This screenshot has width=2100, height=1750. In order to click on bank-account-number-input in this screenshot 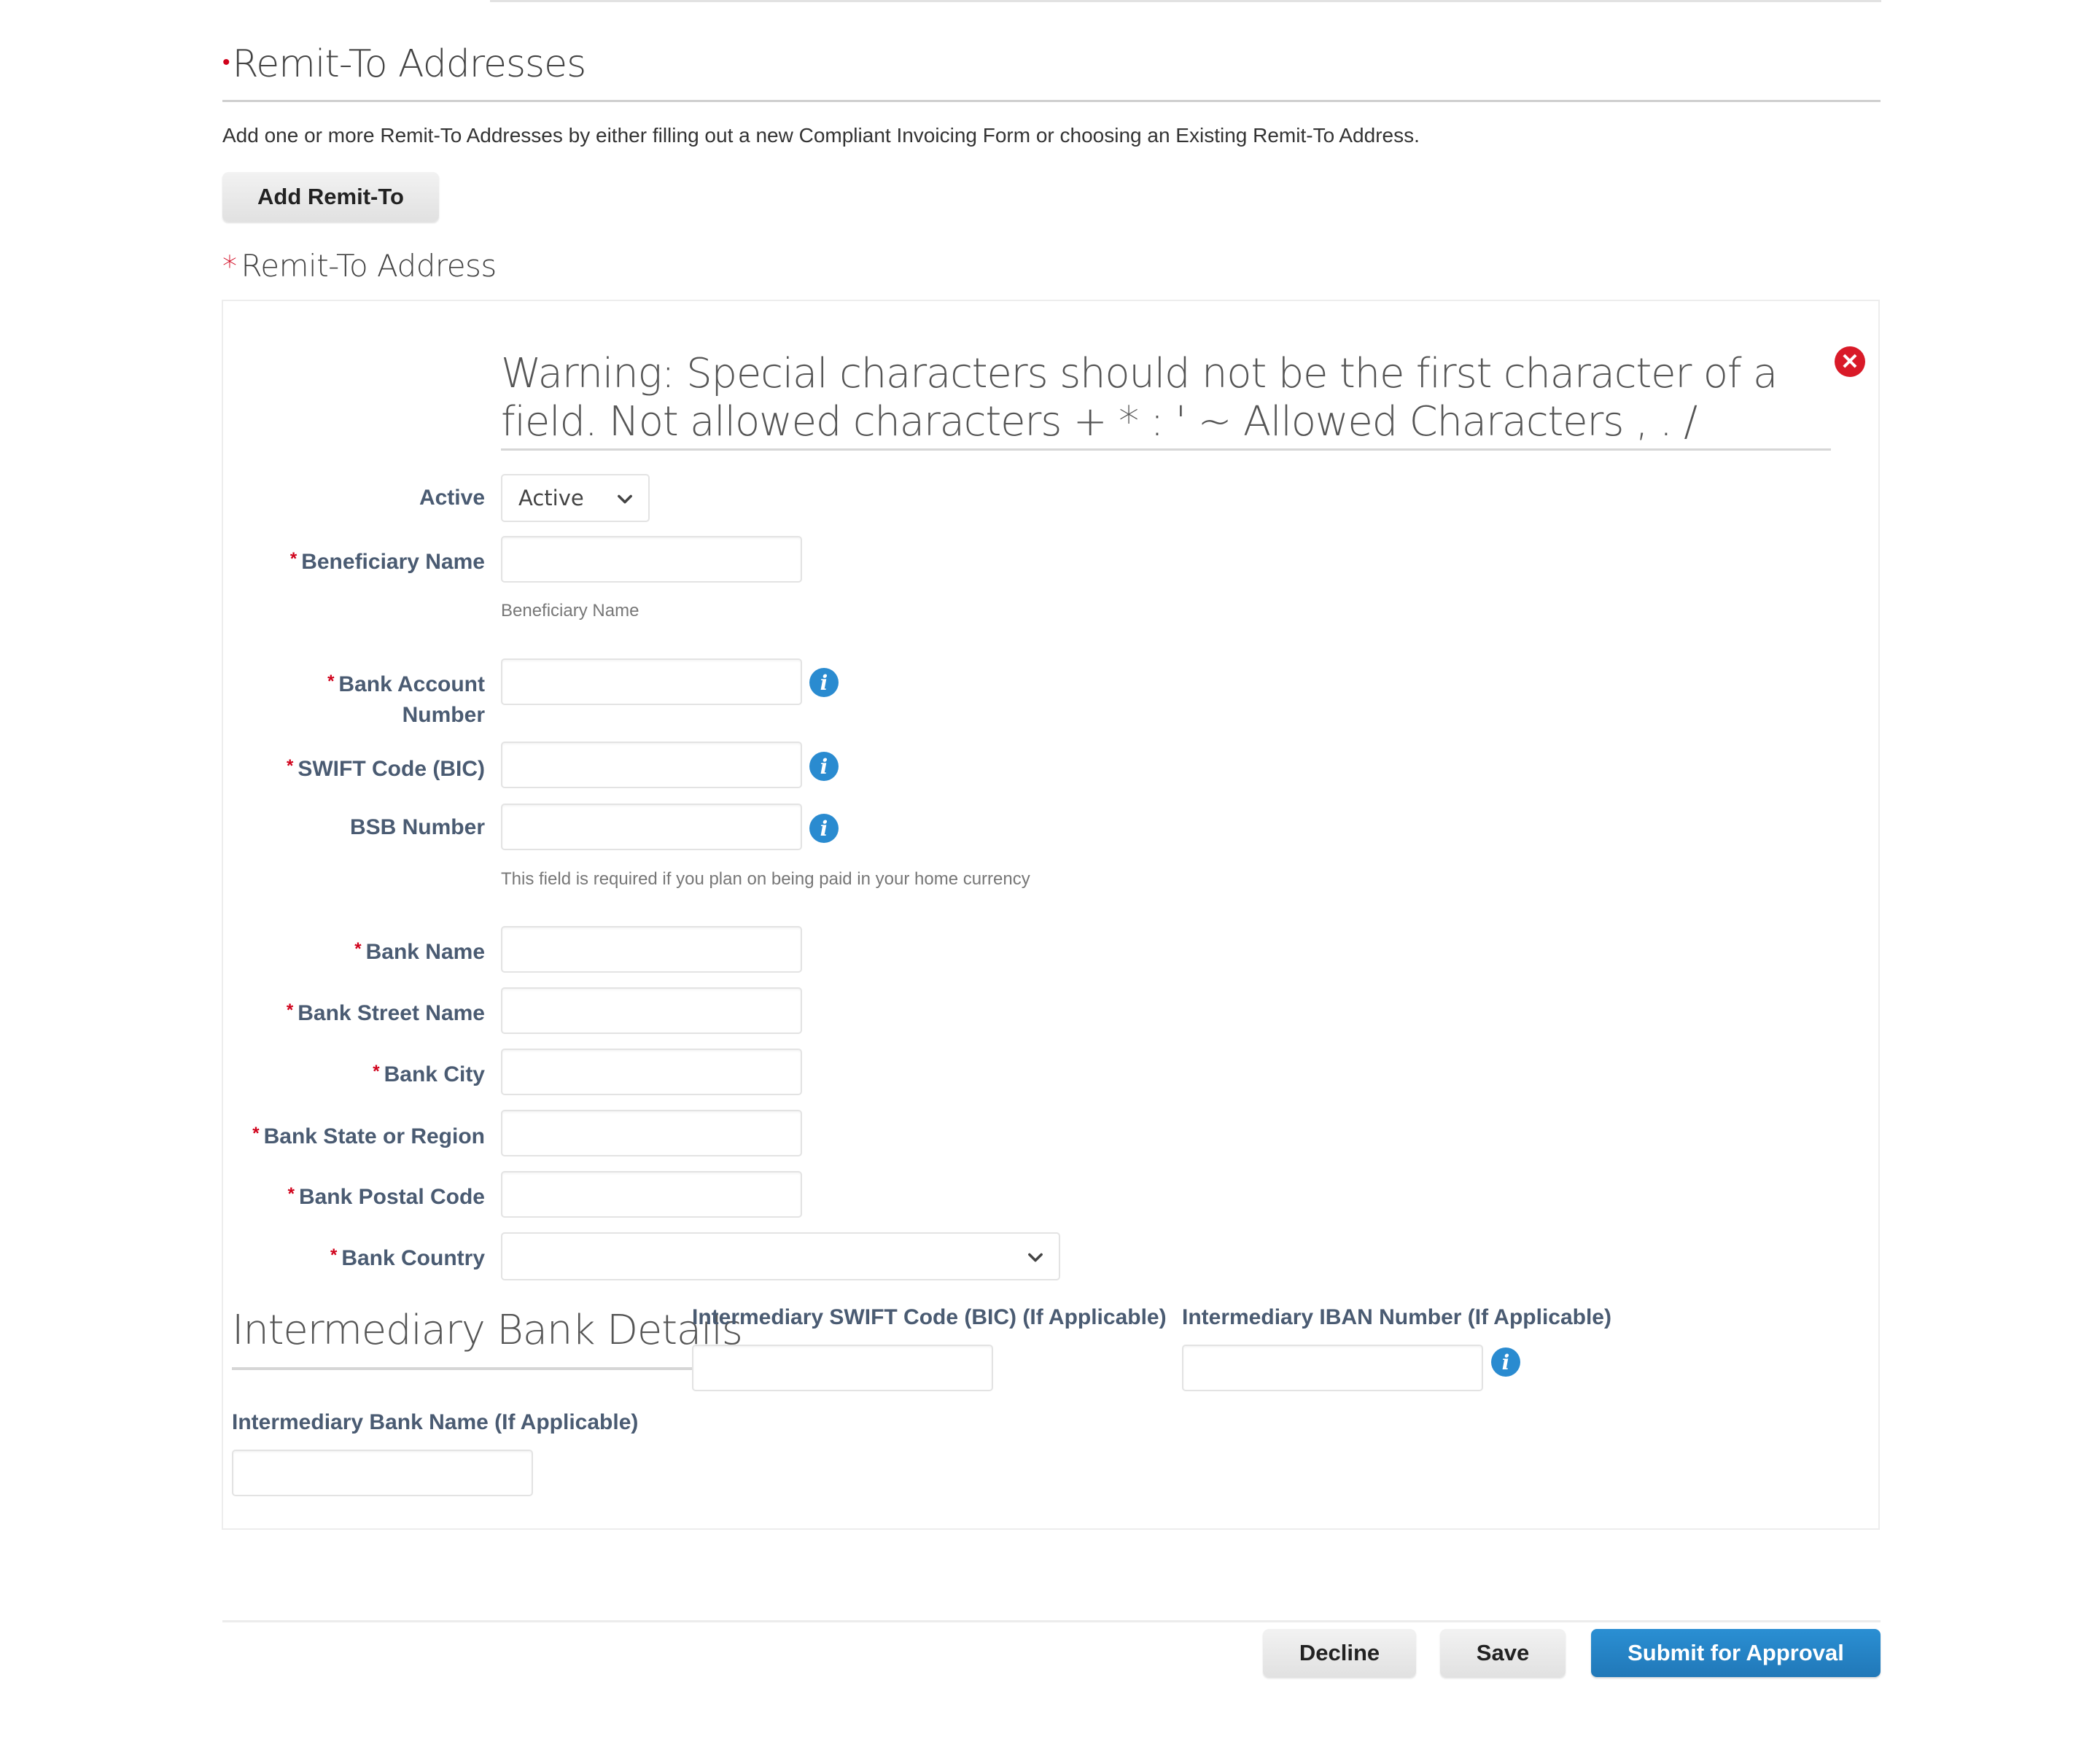, I will do `click(651, 681)`.